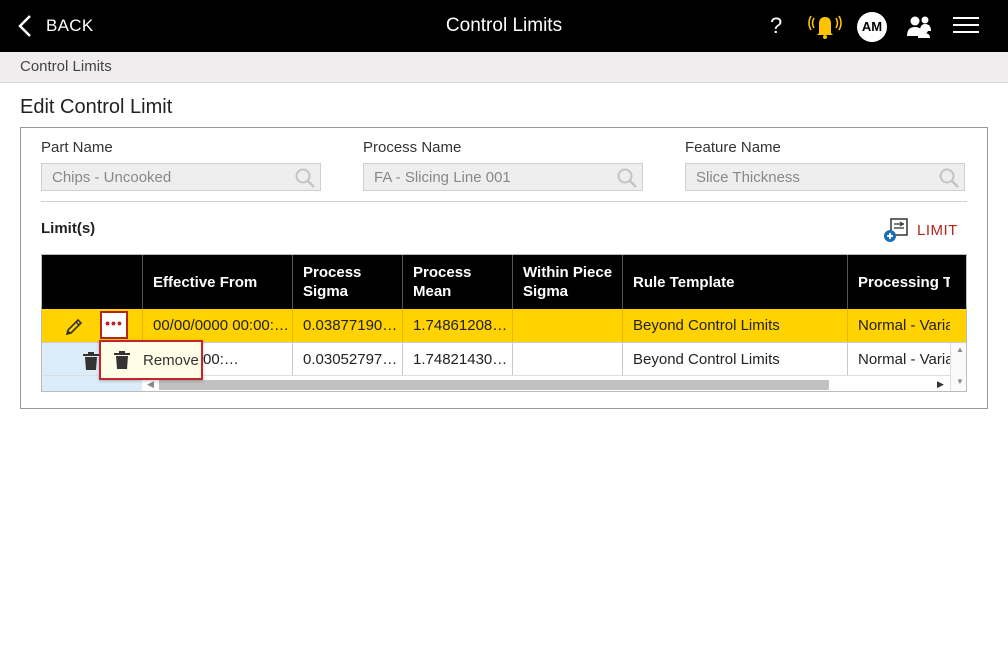  I want to click on scroll-down-arrow-icon: ▼, so click(960, 381).